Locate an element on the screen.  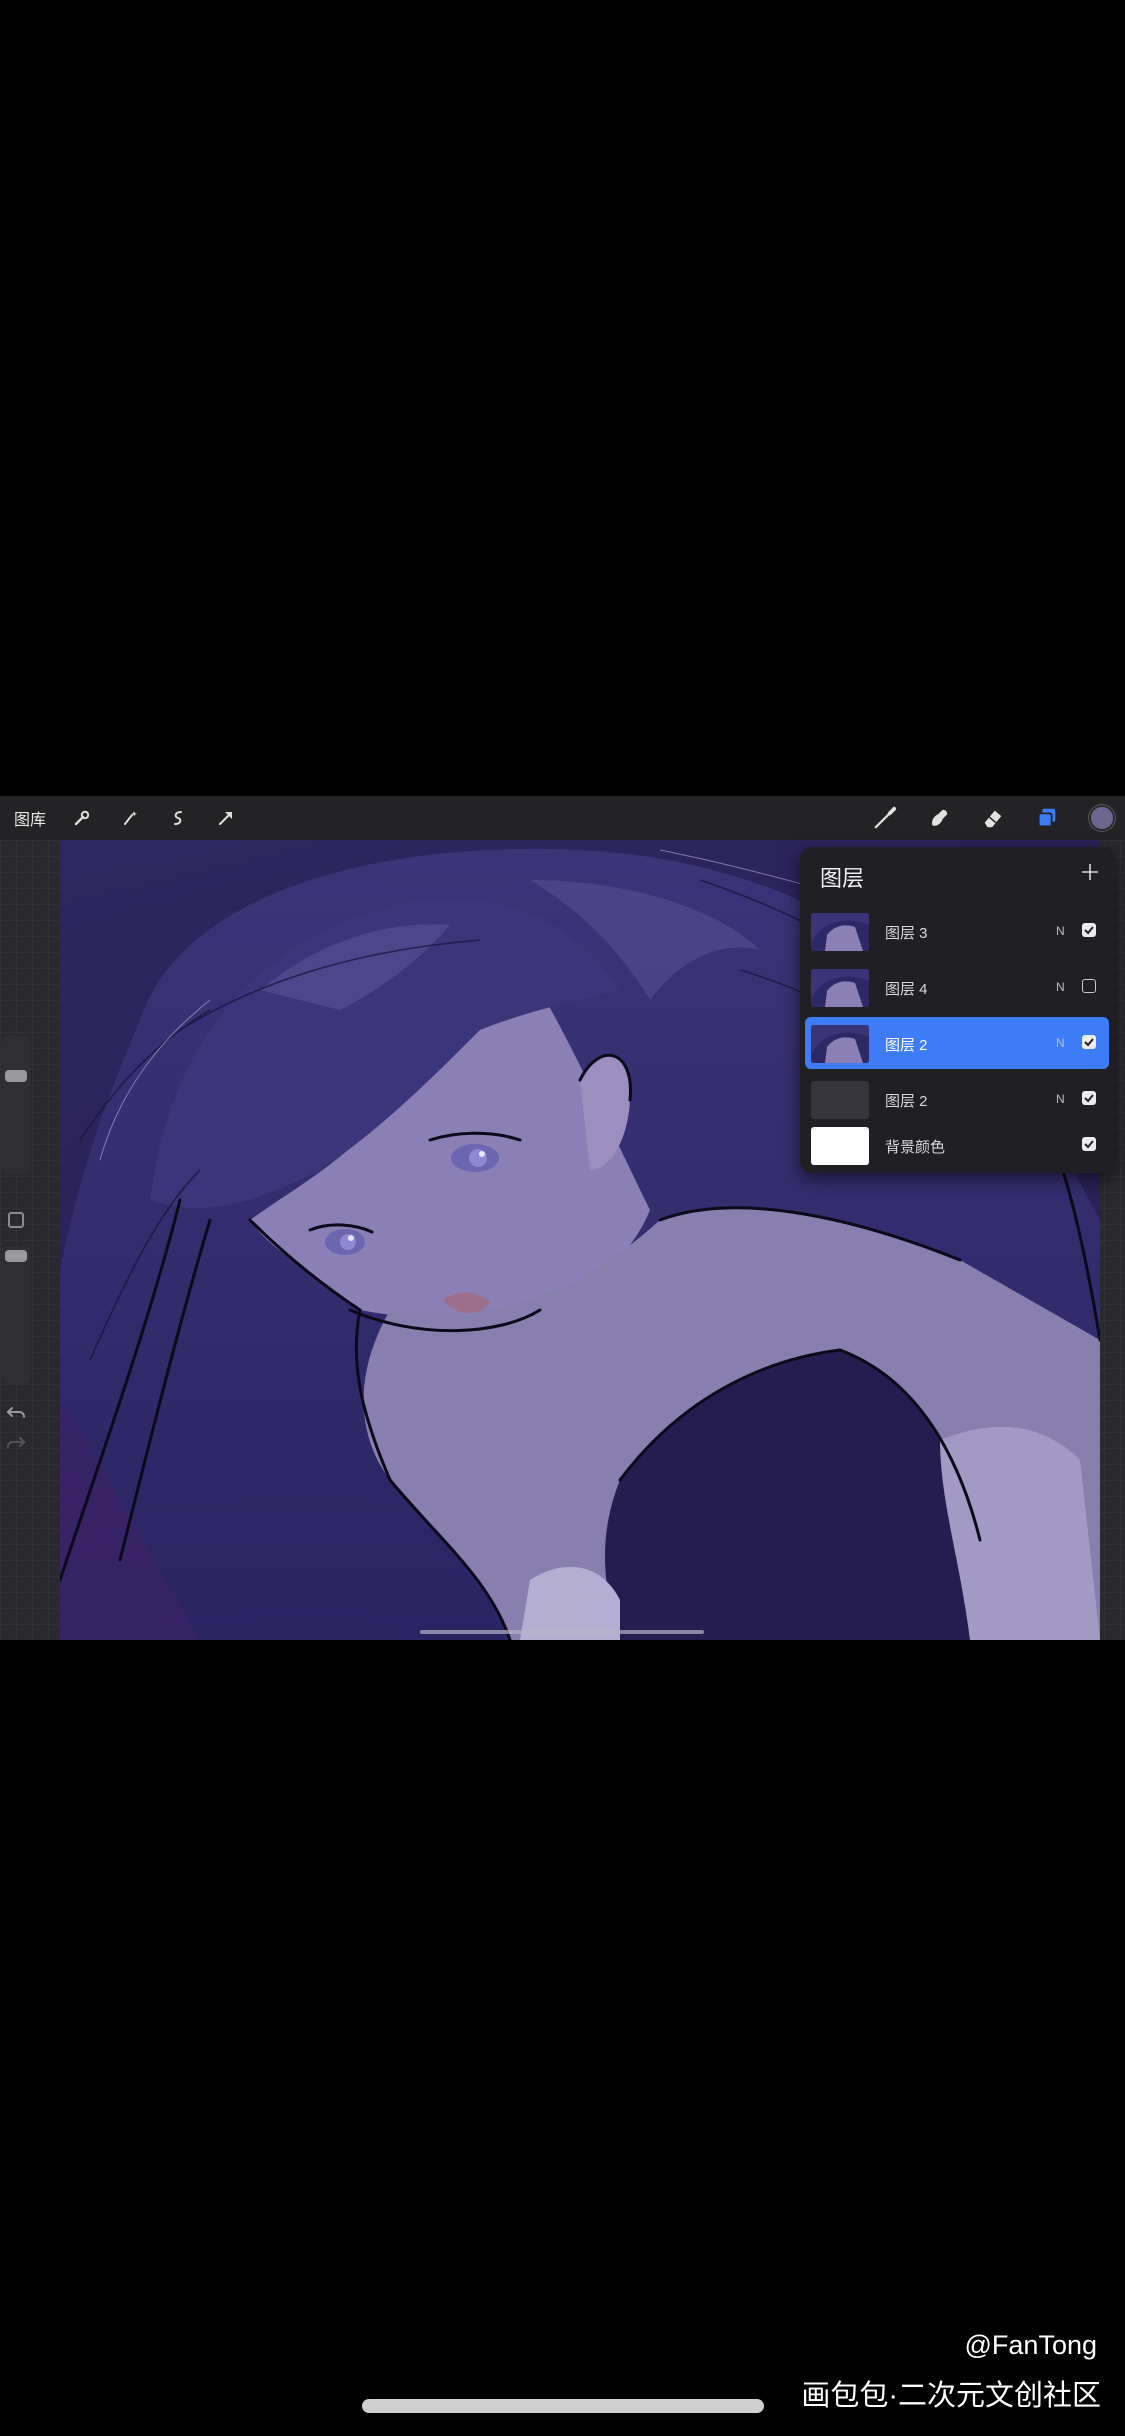
brush-icon is located at coordinates (885, 818).